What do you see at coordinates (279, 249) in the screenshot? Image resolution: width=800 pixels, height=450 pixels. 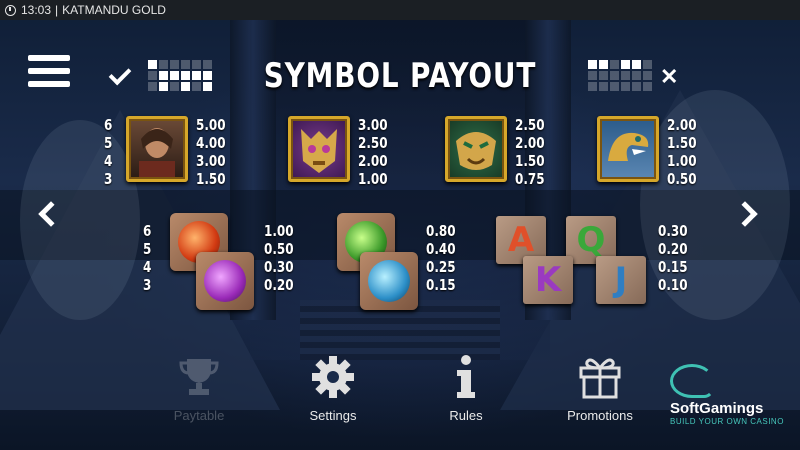 I see `payout-5: 0.50` at bounding box center [279, 249].